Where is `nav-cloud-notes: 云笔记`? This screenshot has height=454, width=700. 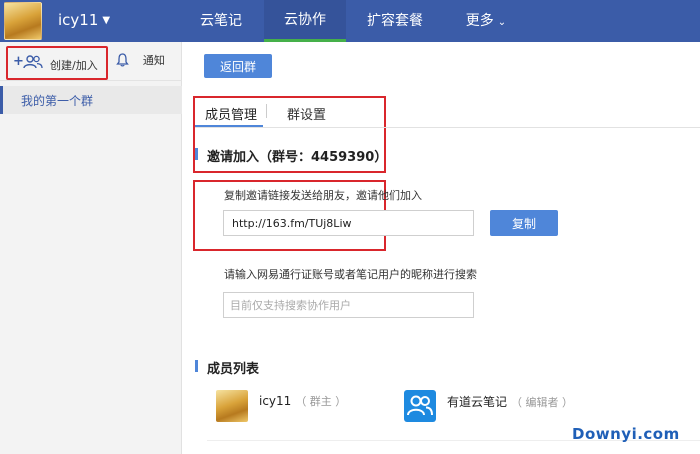
nav-cloud-notes: 云笔记 is located at coordinates (221, 21).